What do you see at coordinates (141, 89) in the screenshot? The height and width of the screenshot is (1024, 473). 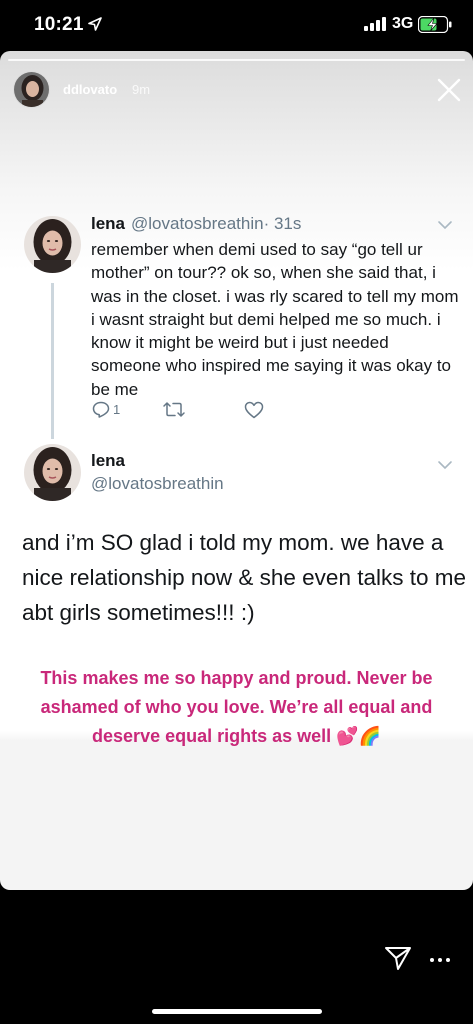 I see `story-timestamp: 9m` at bounding box center [141, 89].